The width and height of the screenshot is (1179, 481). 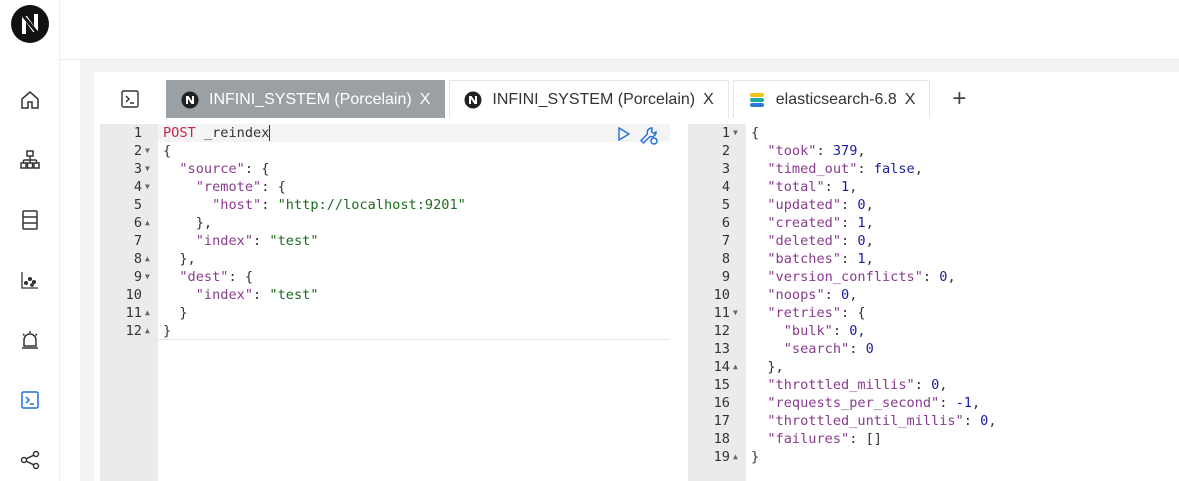 I want to click on infini-logo, so click(x=30, y=24).